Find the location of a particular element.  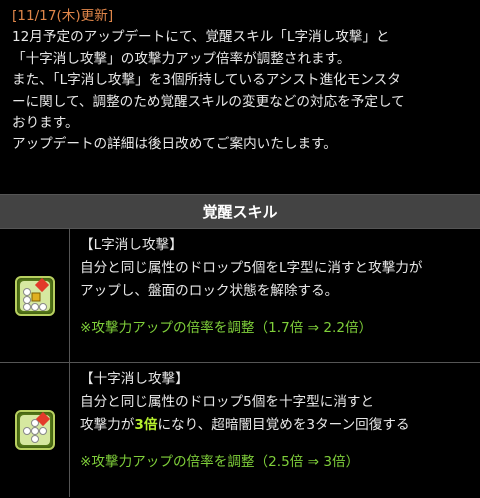

skill-desc: 自分と同じ属性のドロップ5個を十字型に消すと is located at coordinates (227, 402).